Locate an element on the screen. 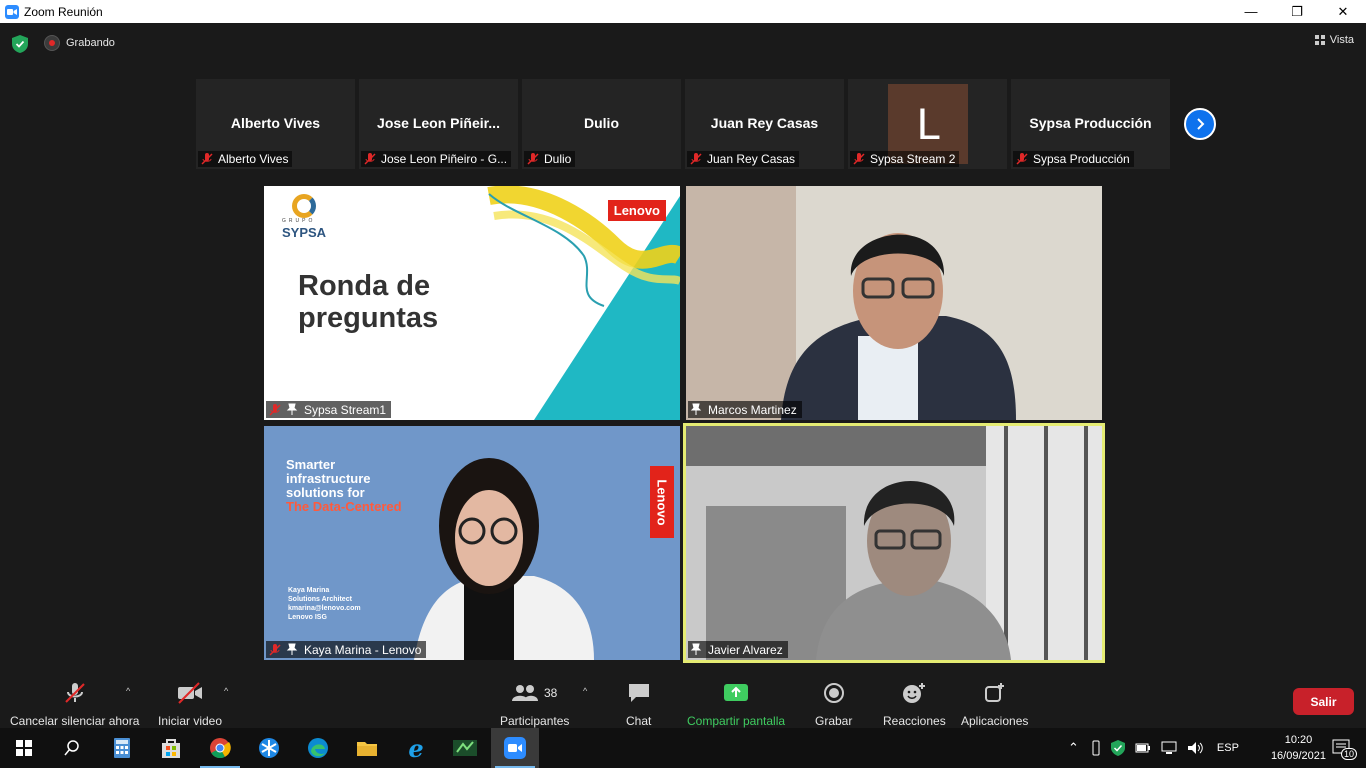 This screenshot has height=768, width=1366. participant-tile: Juan Rey Casas Juan Rey Casas is located at coordinates (764, 124).